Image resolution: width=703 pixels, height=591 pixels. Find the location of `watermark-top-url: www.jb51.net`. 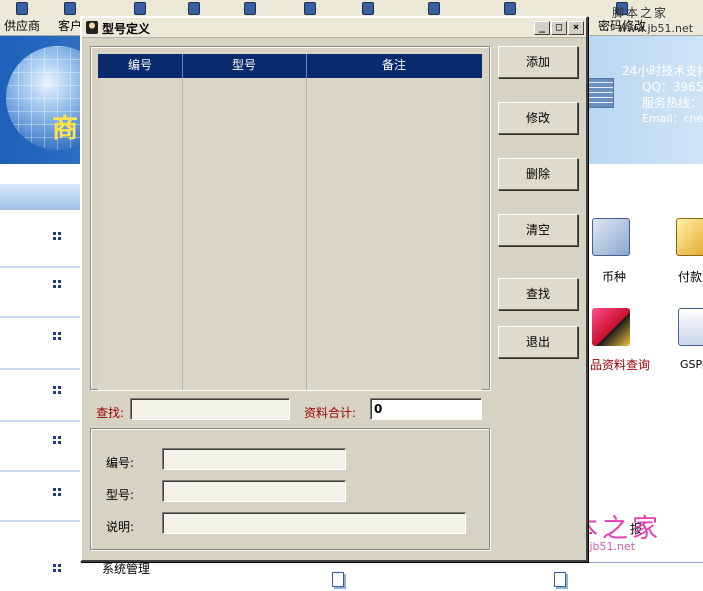

watermark-top-url: www.jb51.net is located at coordinates (656, 28).